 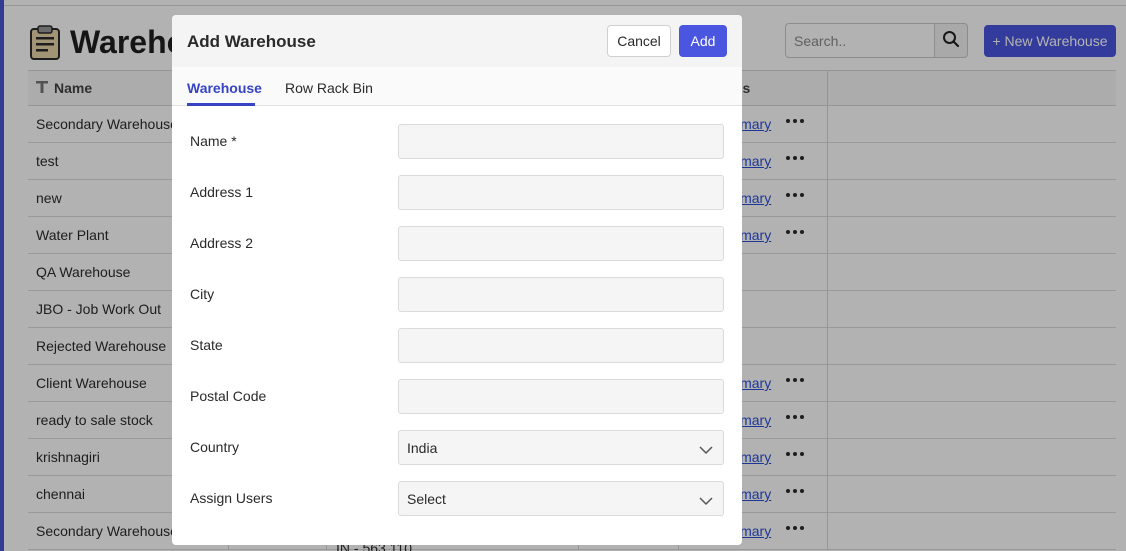 I want to click on name-field, so click(x=561, y=141).